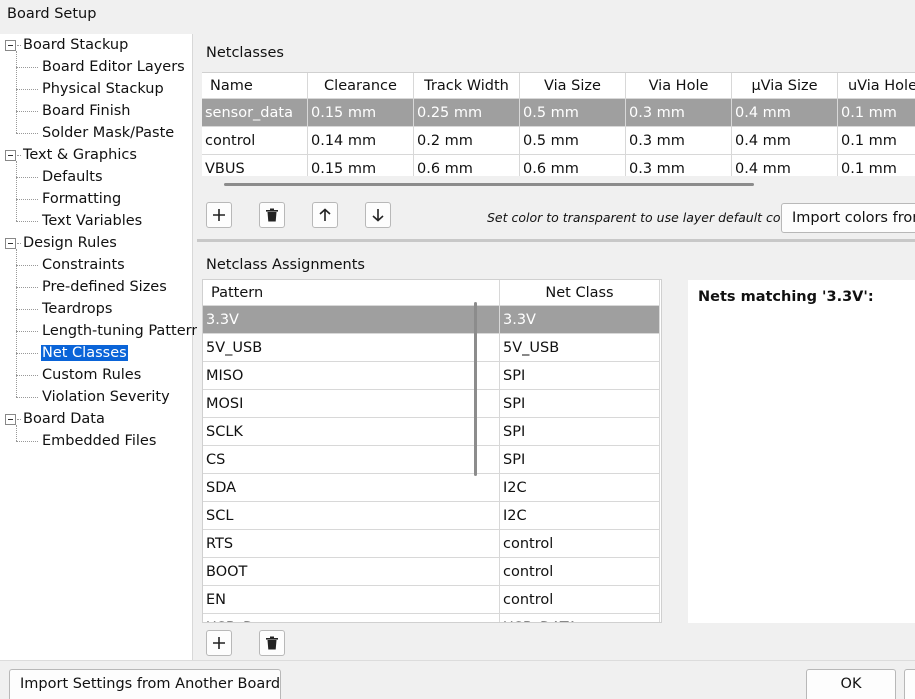 This screenshot has height=699, width=915. What do you see at coordinates (848, 218) in the screenshot?
I see `import-colors-button: Import colors from` at bounding box center [848, 218].